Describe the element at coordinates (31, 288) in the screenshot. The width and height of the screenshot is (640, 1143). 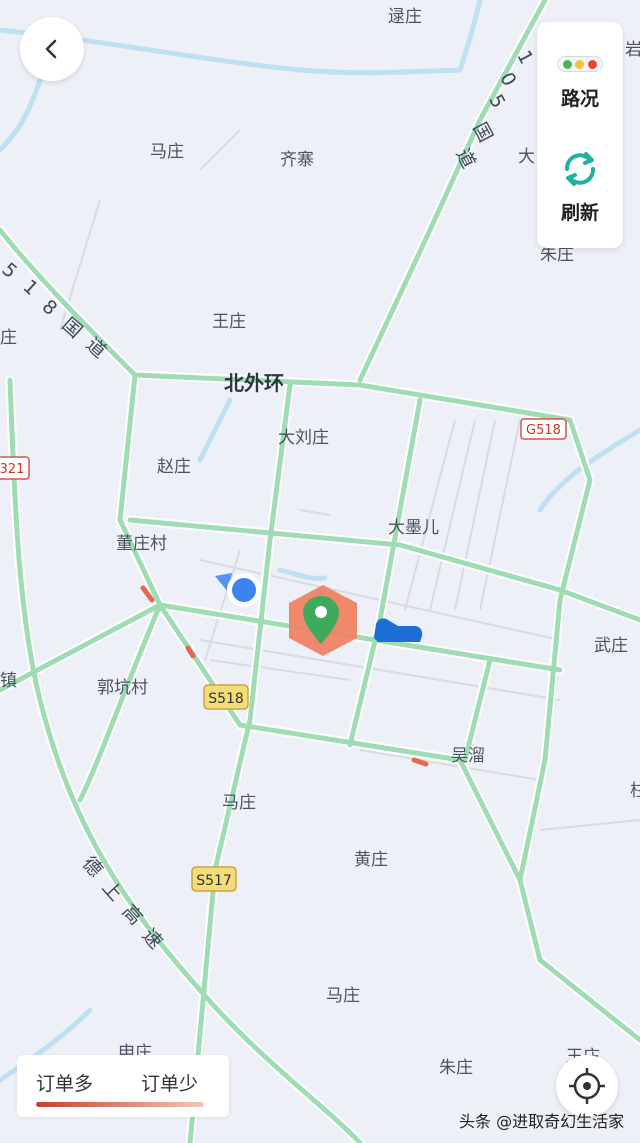
I see `svg-text: 1` at that location.